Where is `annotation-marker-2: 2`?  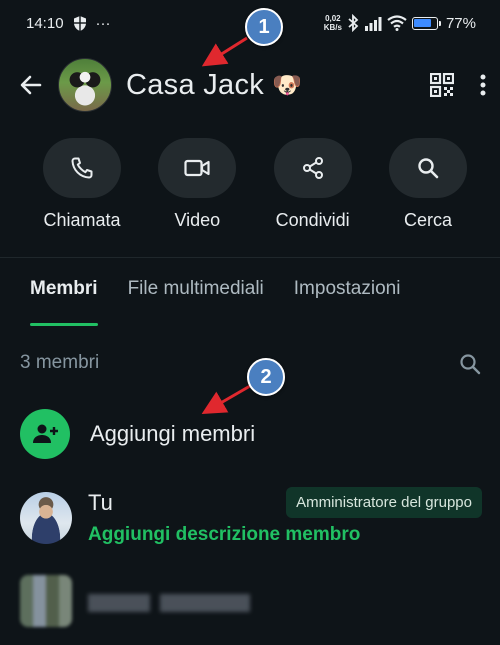
annotation-marker-2: 2 is located at coordinates (266, 377).